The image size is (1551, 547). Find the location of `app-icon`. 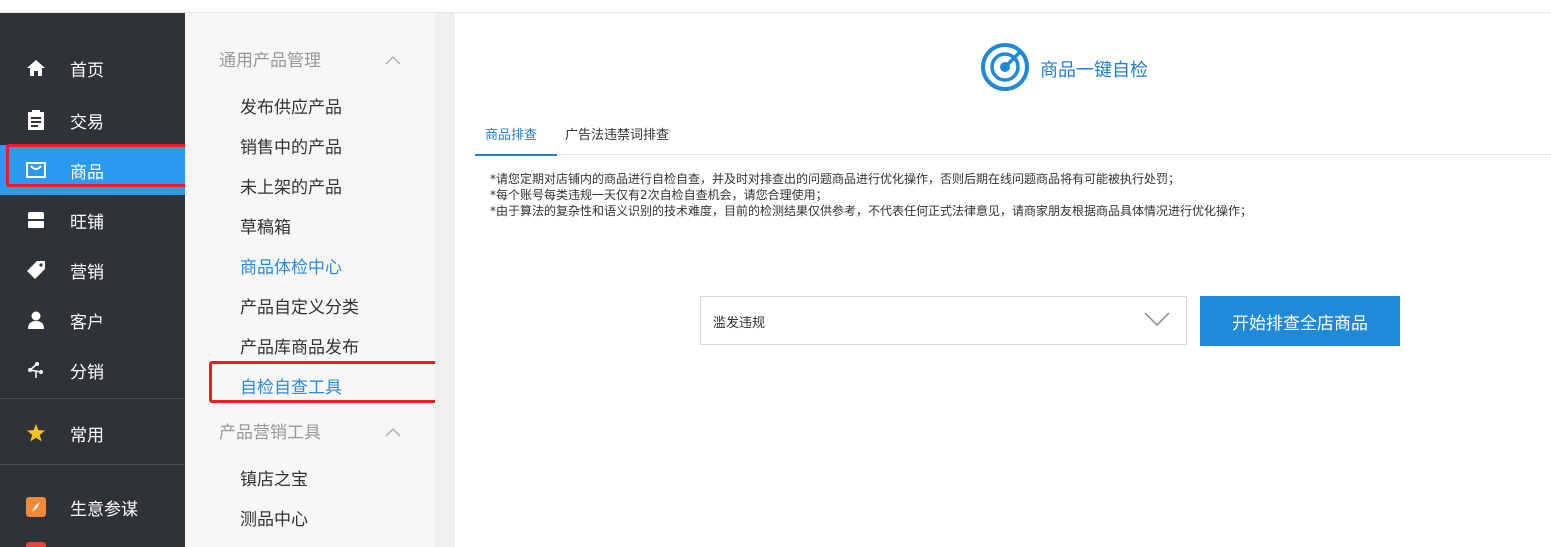

app-icon is located at coordinates (36, 544).